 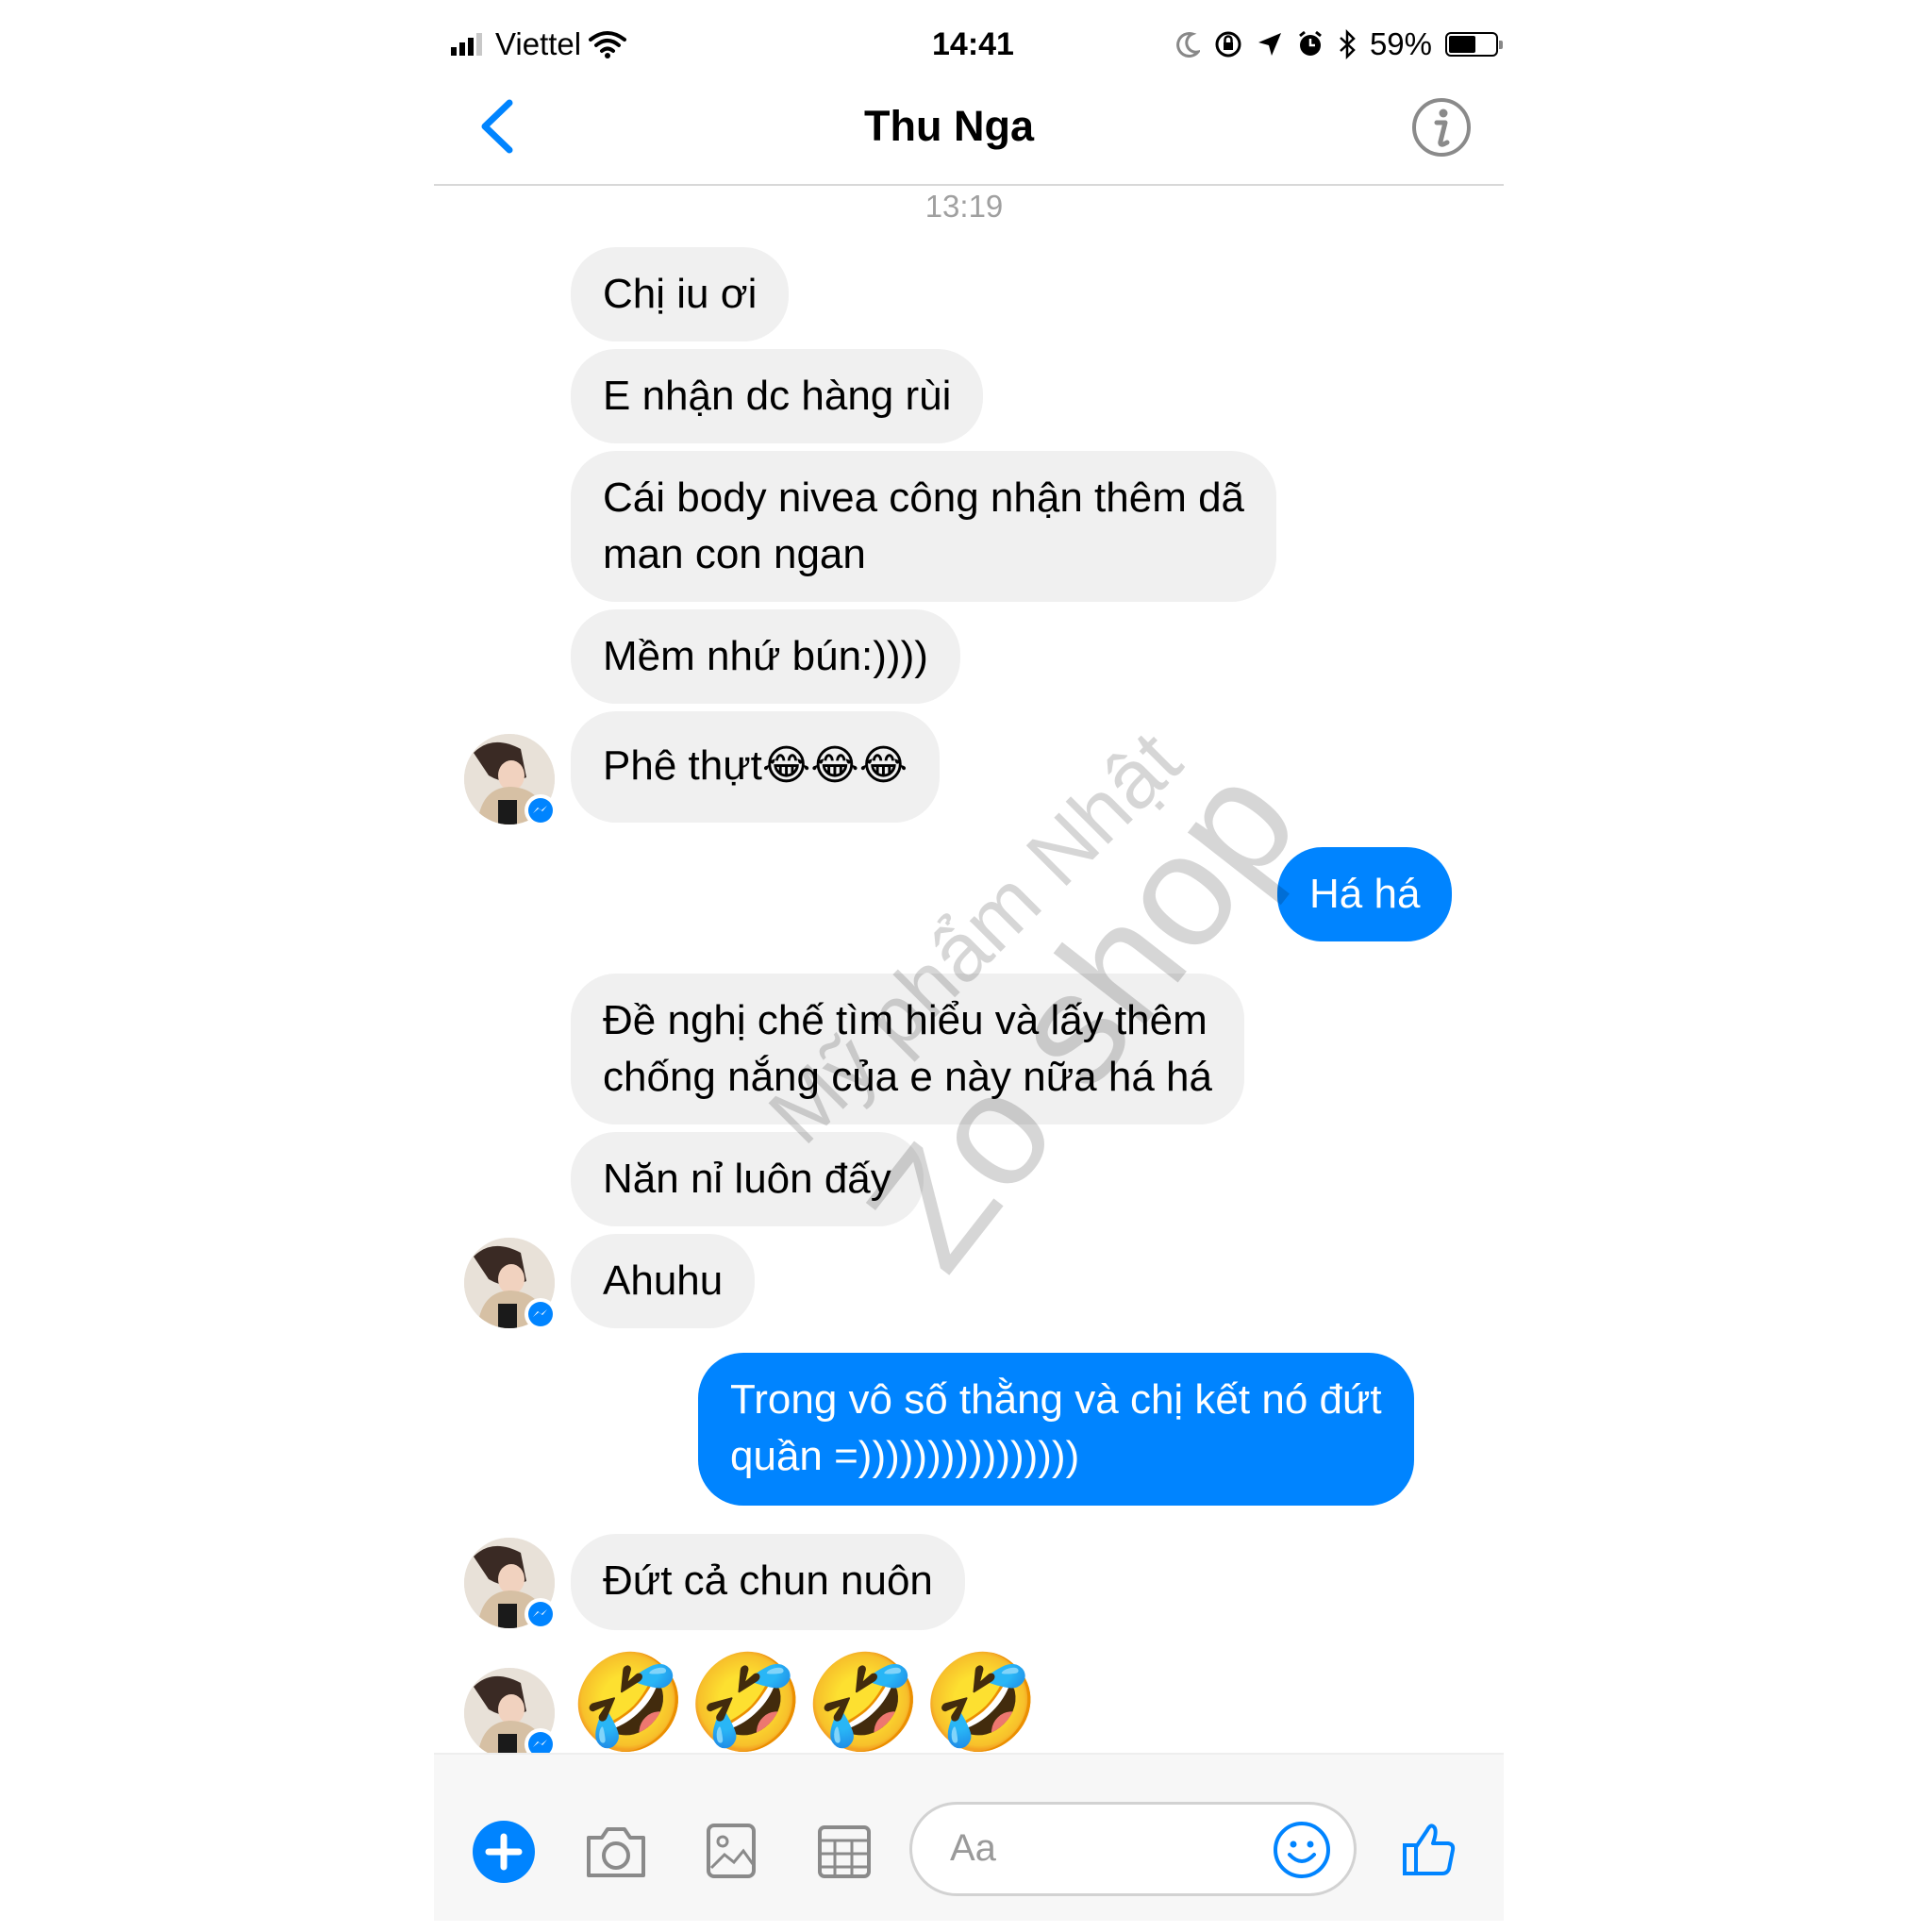 What do you see at coordinates (616, 1851) in the screenshot?
I see `camera-icon` at bounding box center [616, 1851].